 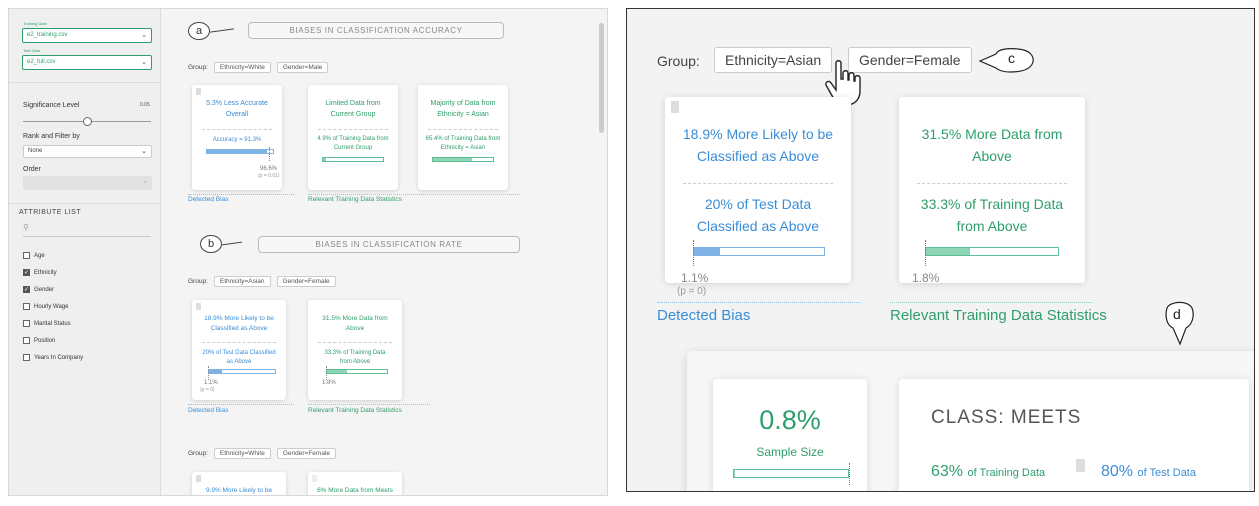 I want to click on attribute-search-input: ⚲, so click(x=87, y=230).